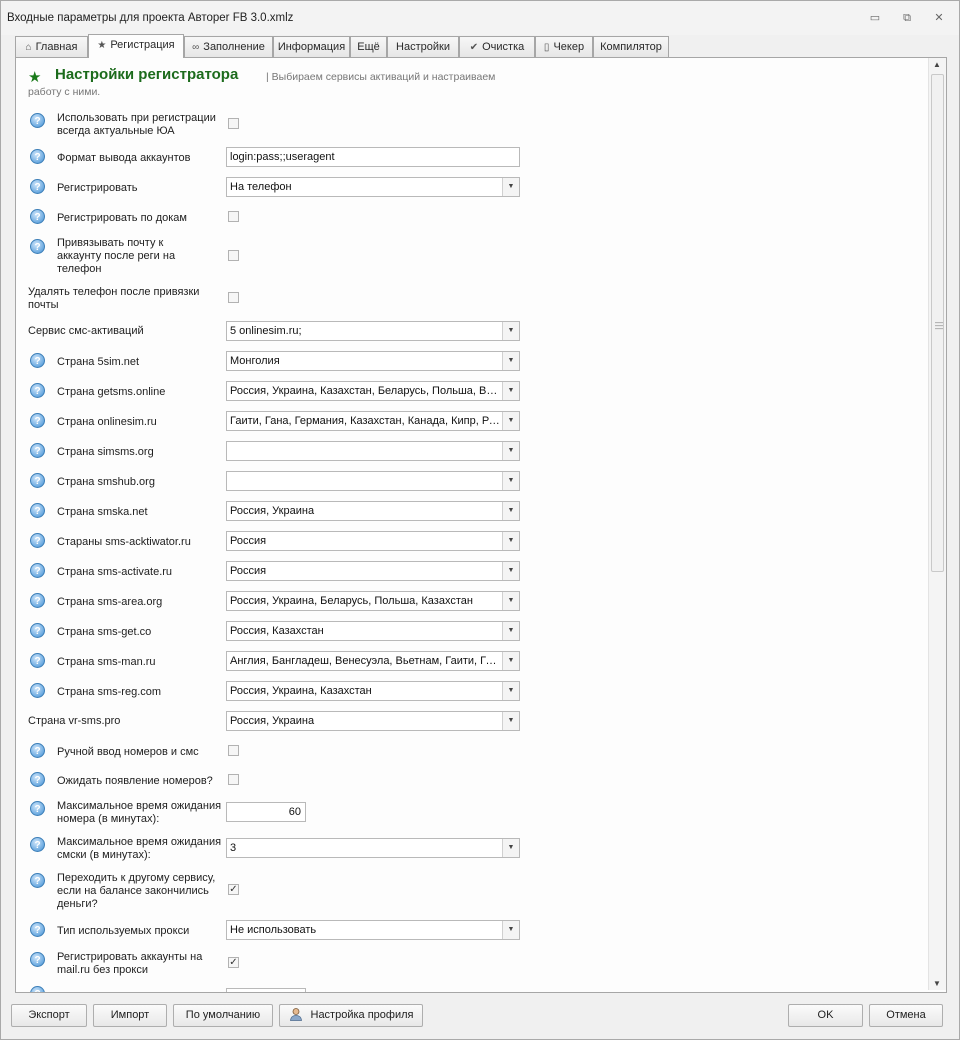  Describe the element at coordinates (373, 511) in the screenshot. I see `country-smska-select: Россия, Украина ▼` at that location.